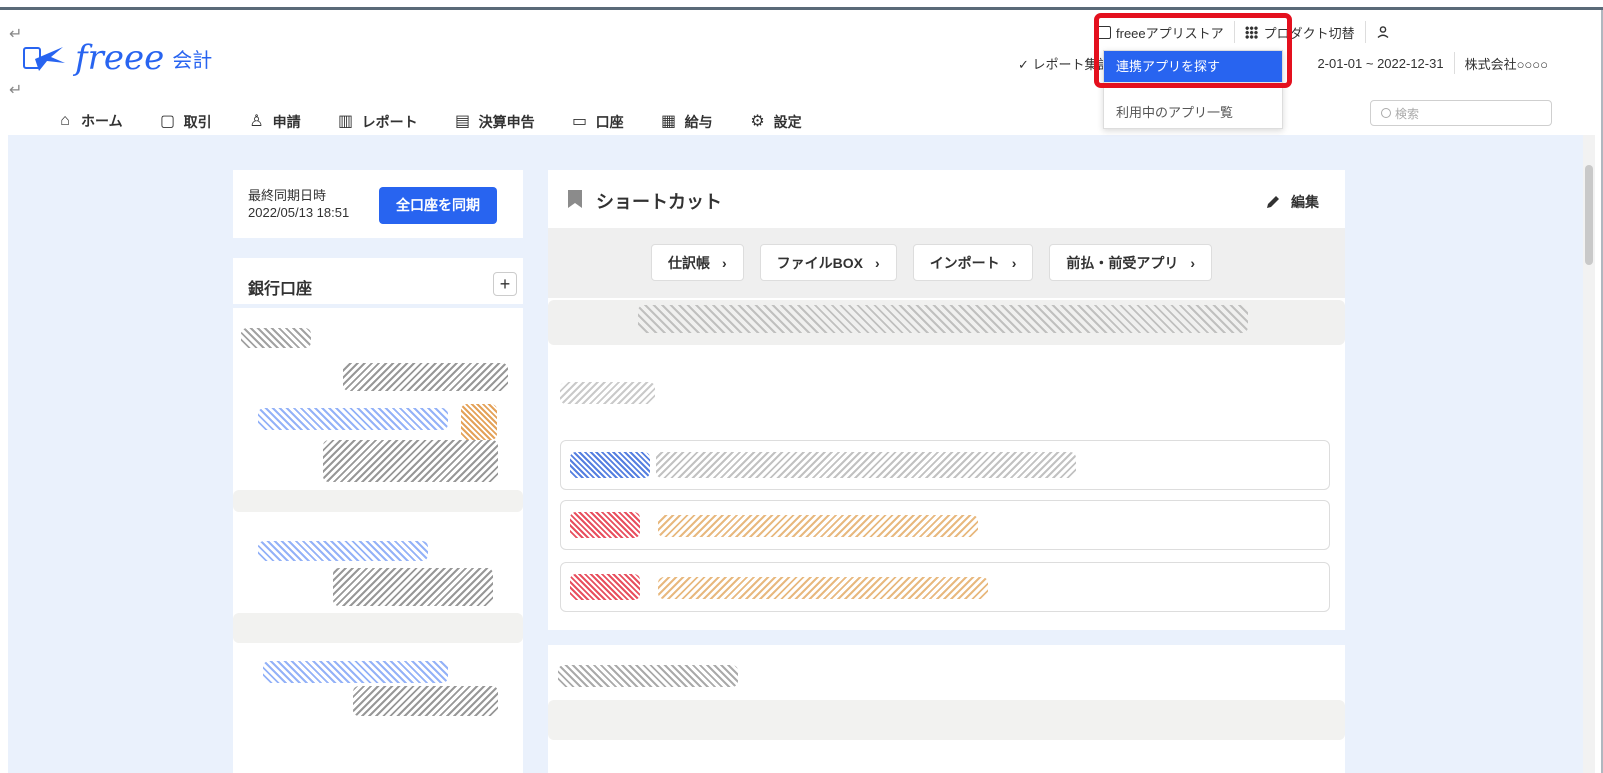 This screenshot has height=773, width=1603. I want to click on edit-label: 編集, so click(1305, 202).